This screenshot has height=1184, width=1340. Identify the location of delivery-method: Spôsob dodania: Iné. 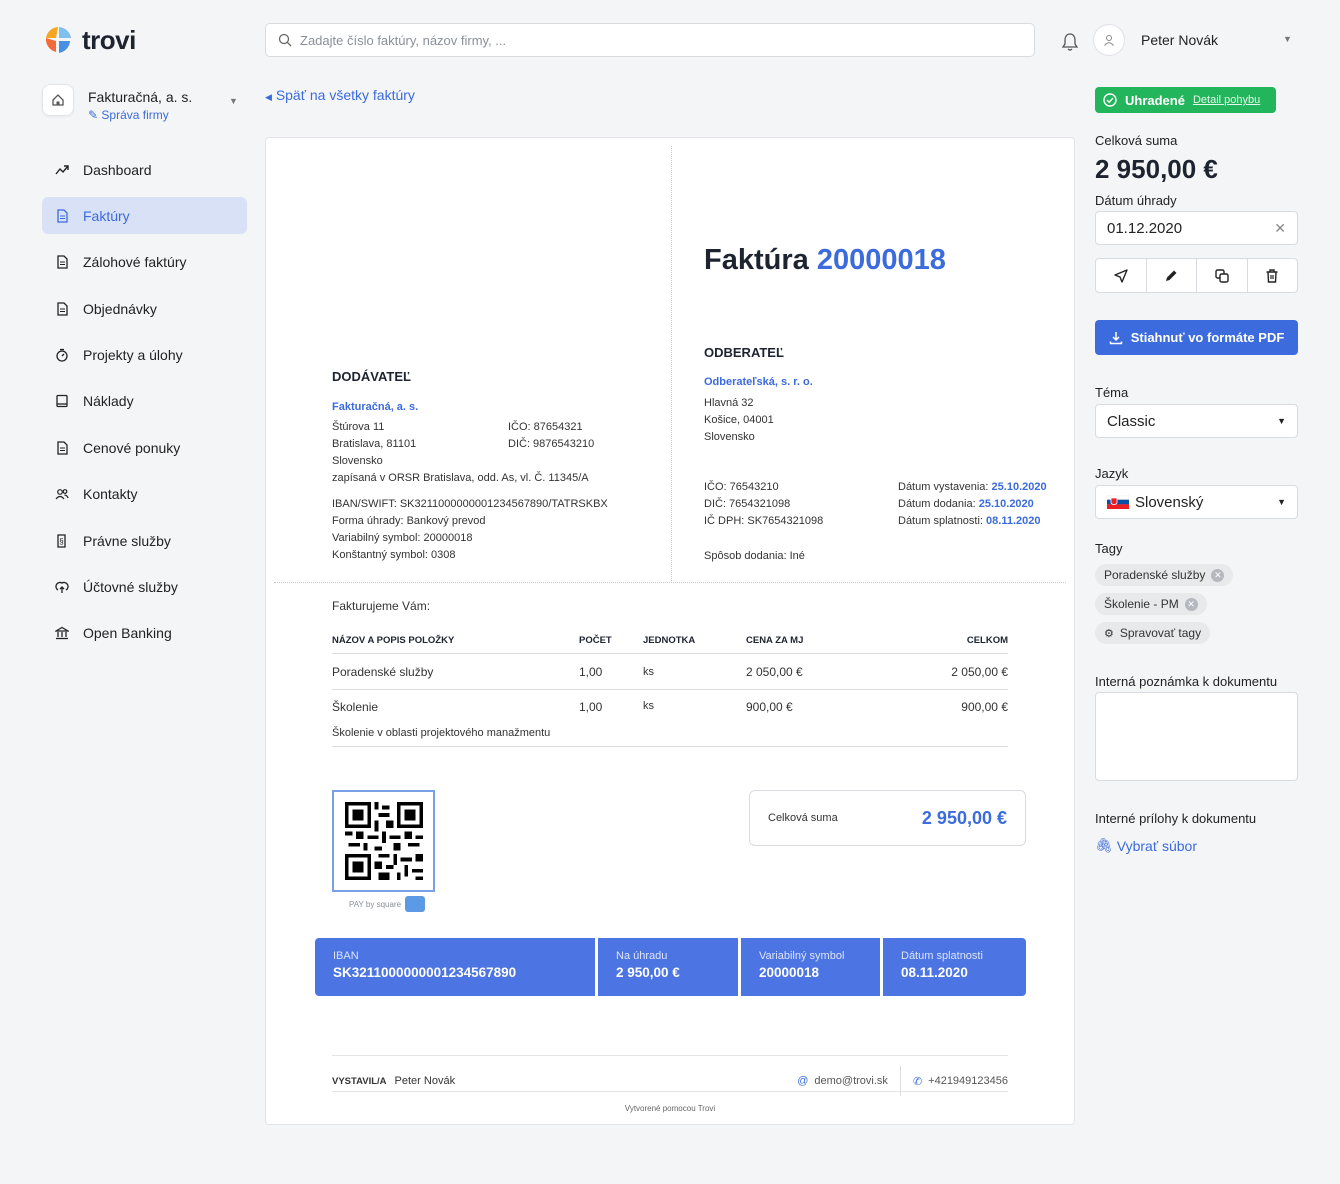
(754, 556).